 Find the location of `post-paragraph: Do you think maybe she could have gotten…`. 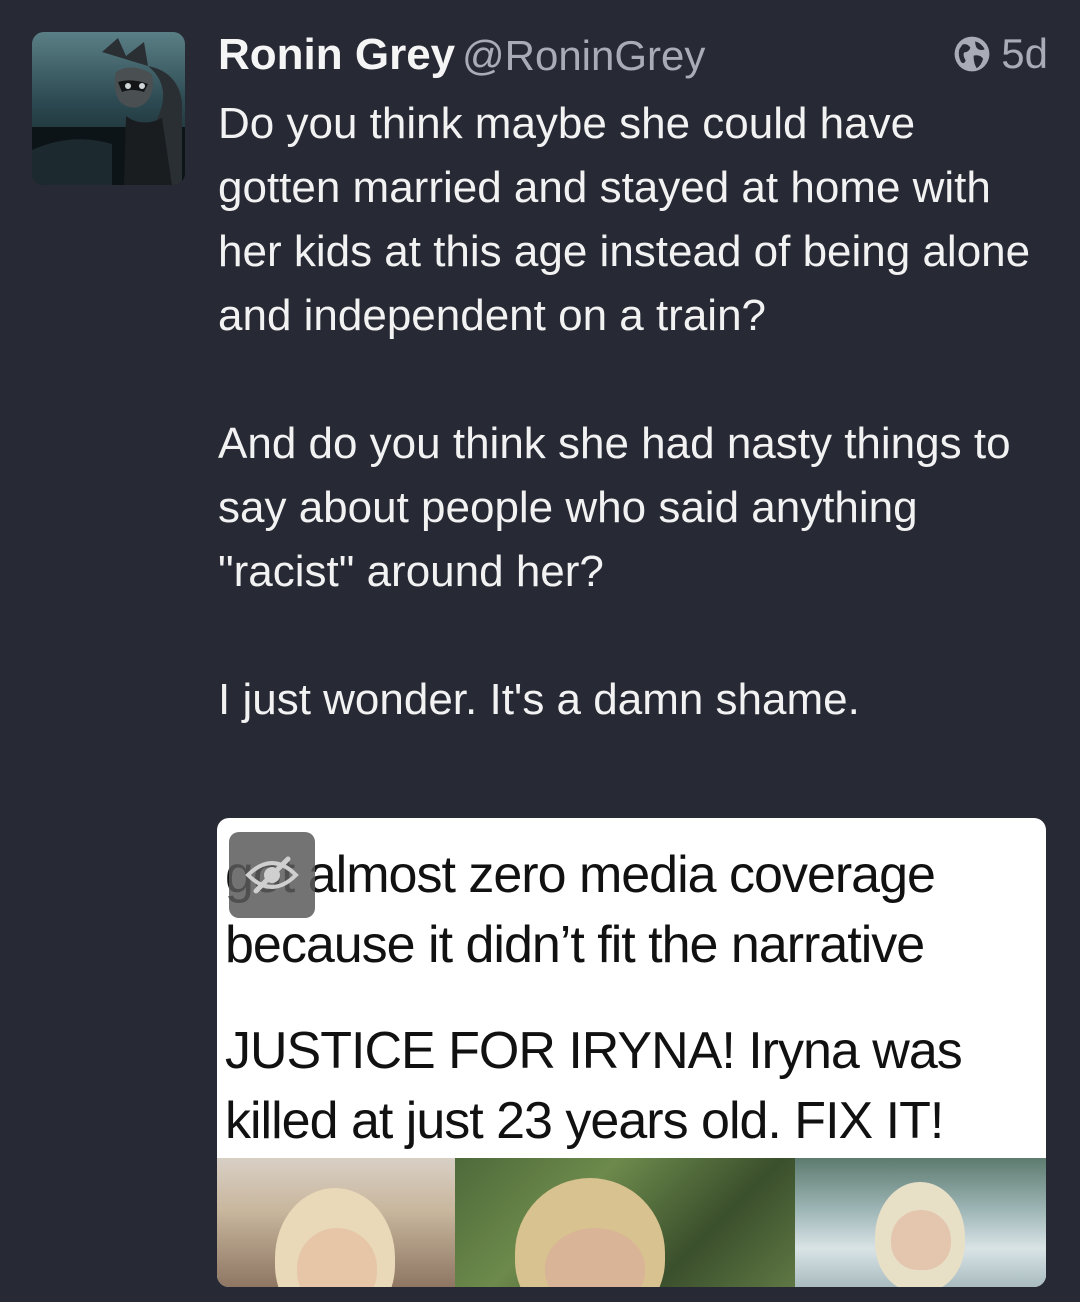

post-paragraph: Do you think maybe she could have gotten… is located at coordinates (624, 219).